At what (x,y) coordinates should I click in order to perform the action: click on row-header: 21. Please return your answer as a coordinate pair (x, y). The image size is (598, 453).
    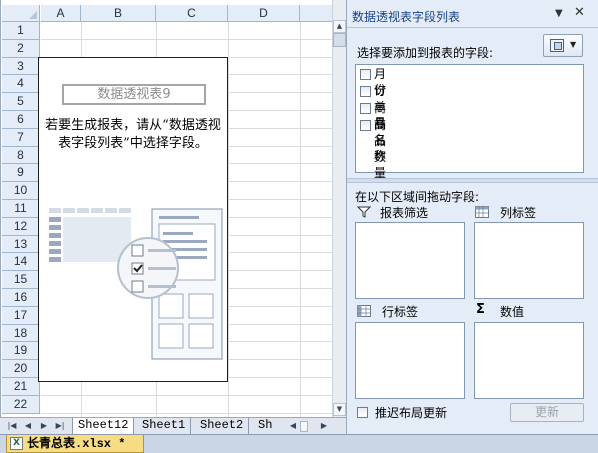
    Looking at the image, I should click on (21, 387).